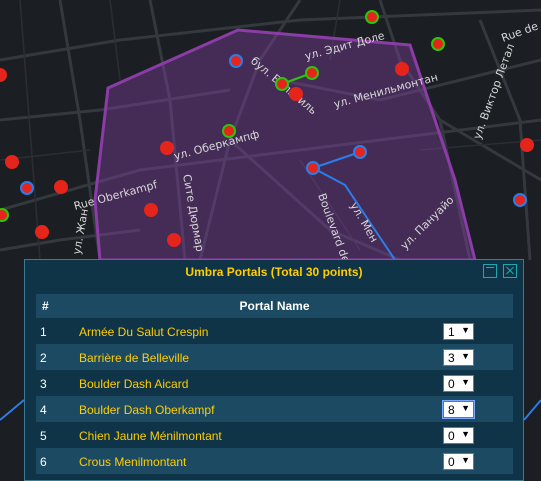 The width and height of the screenshot is (541, 481). Describe the element at coordinates (451, 332) in the screenshot. I see `select-value: 1` at that location.